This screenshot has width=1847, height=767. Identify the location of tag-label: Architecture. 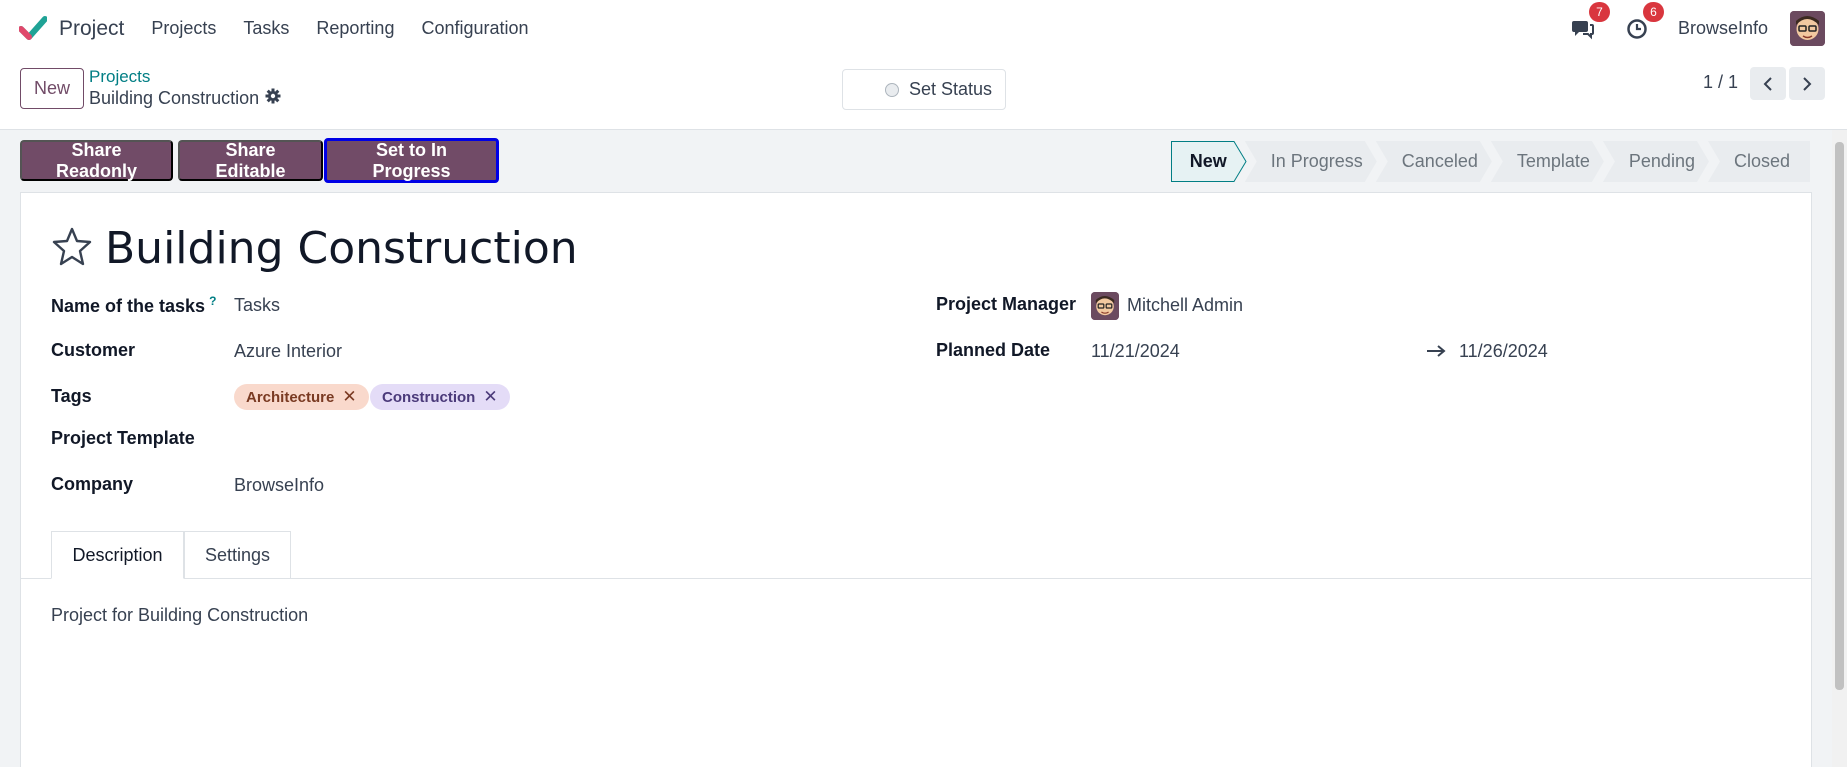
(290, 397).